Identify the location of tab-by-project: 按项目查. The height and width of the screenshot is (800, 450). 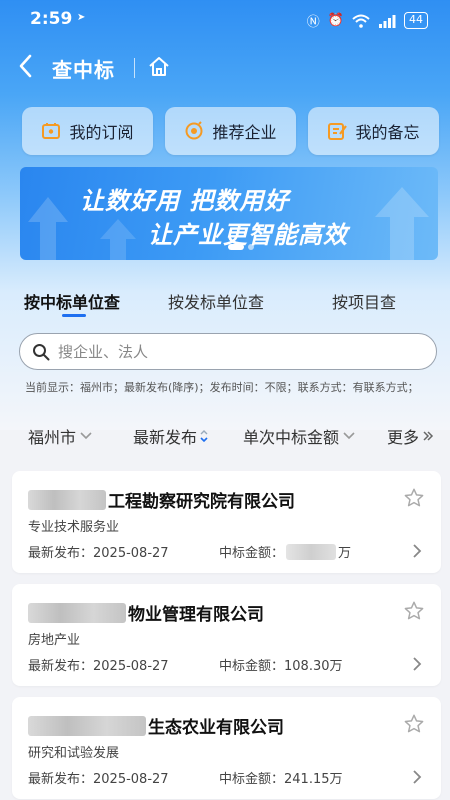
(364, 301).